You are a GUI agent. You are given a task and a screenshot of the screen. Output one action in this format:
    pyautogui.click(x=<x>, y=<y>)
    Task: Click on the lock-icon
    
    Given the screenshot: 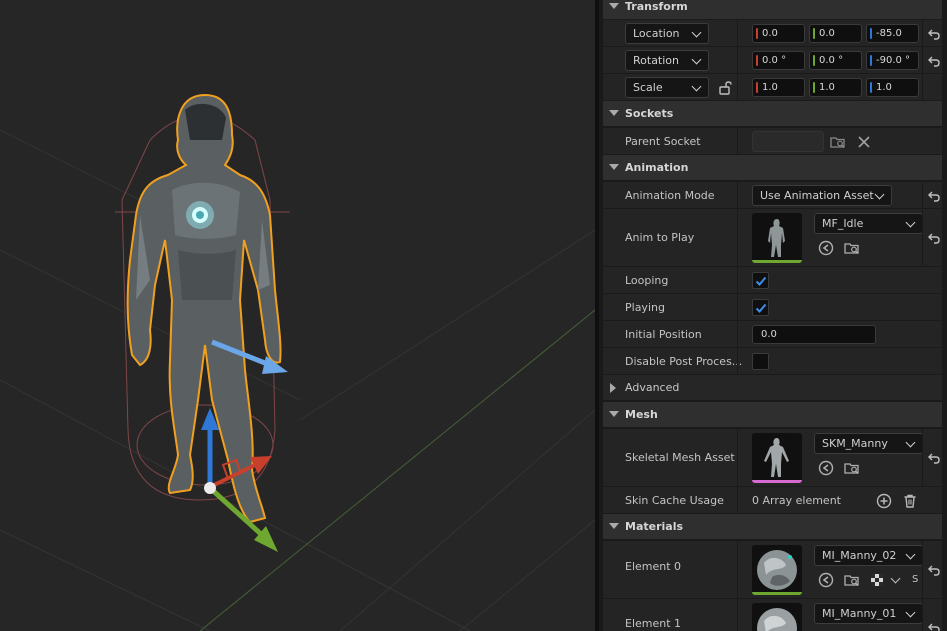 What is the action you would take?
    pyautogui.click(x=725, y=88)
    